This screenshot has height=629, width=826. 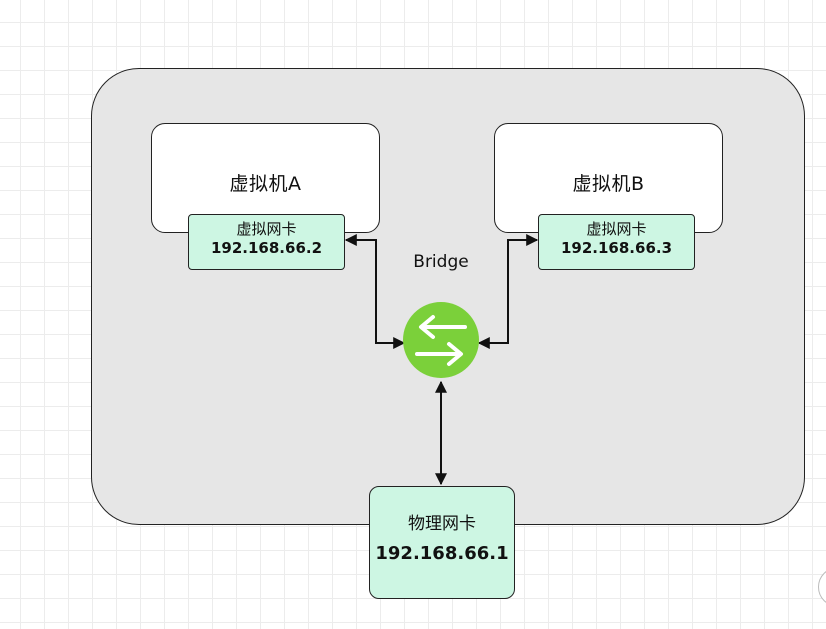 What do you see at coordinates (442, 524) in the screenshot?
I see `physical-nic-name: 物理网卡` at bounding box center [442, 524].